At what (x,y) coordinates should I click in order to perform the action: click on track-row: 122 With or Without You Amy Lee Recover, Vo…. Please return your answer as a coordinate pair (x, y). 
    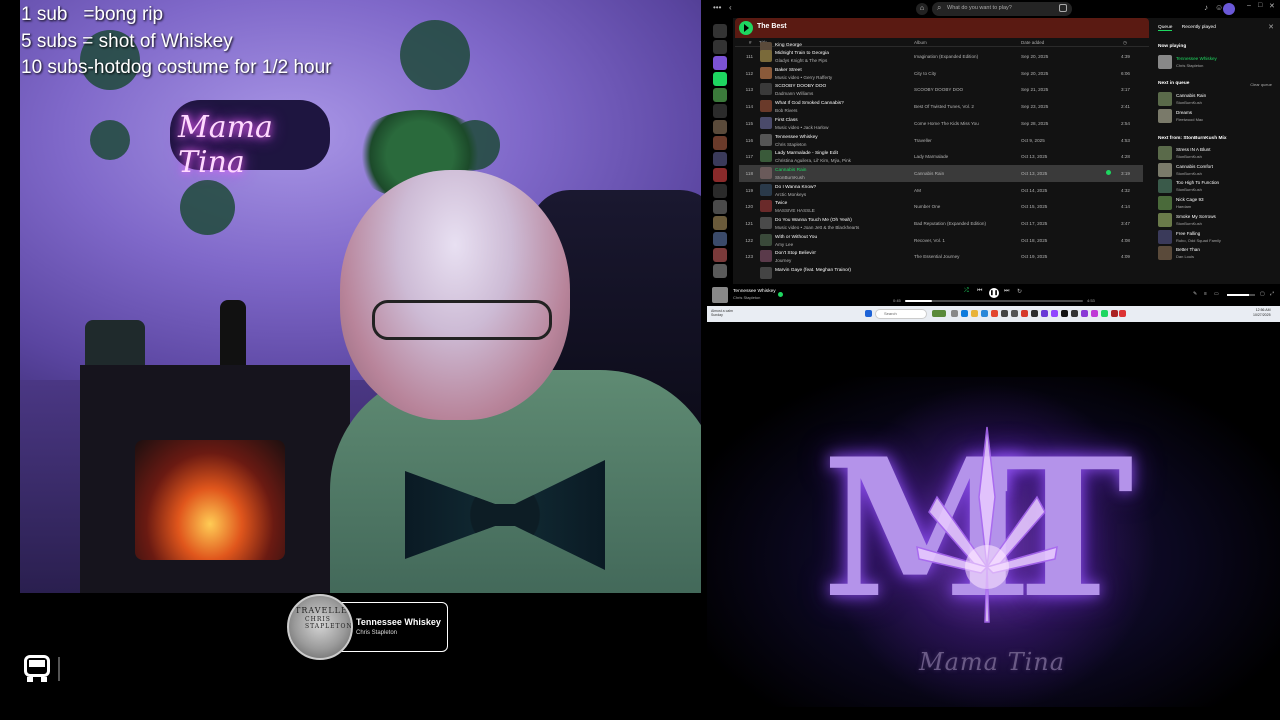
    Looking at the image, I should click on (941, 240).